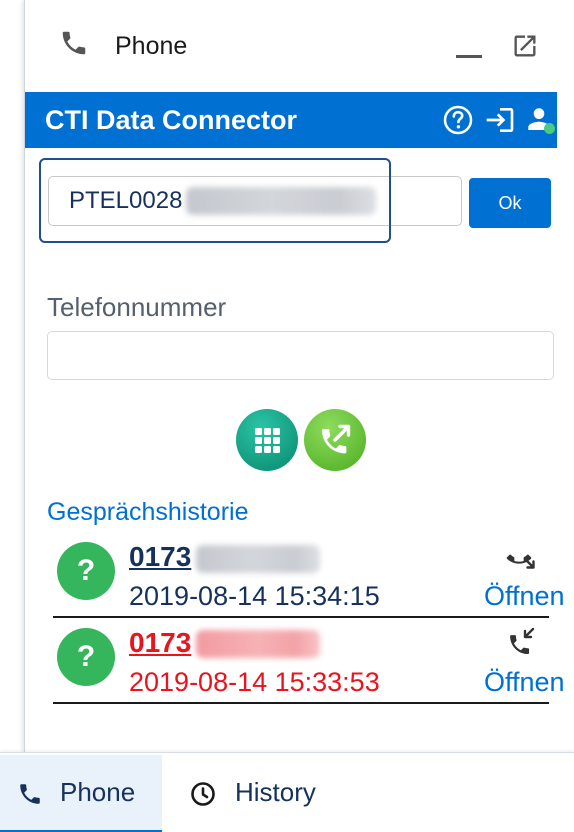 The width and height of the screenshot is (574, 832). Describe the element at coordinates (510, 203) in the screenshot. I see `ok-button: Ok` at that location.